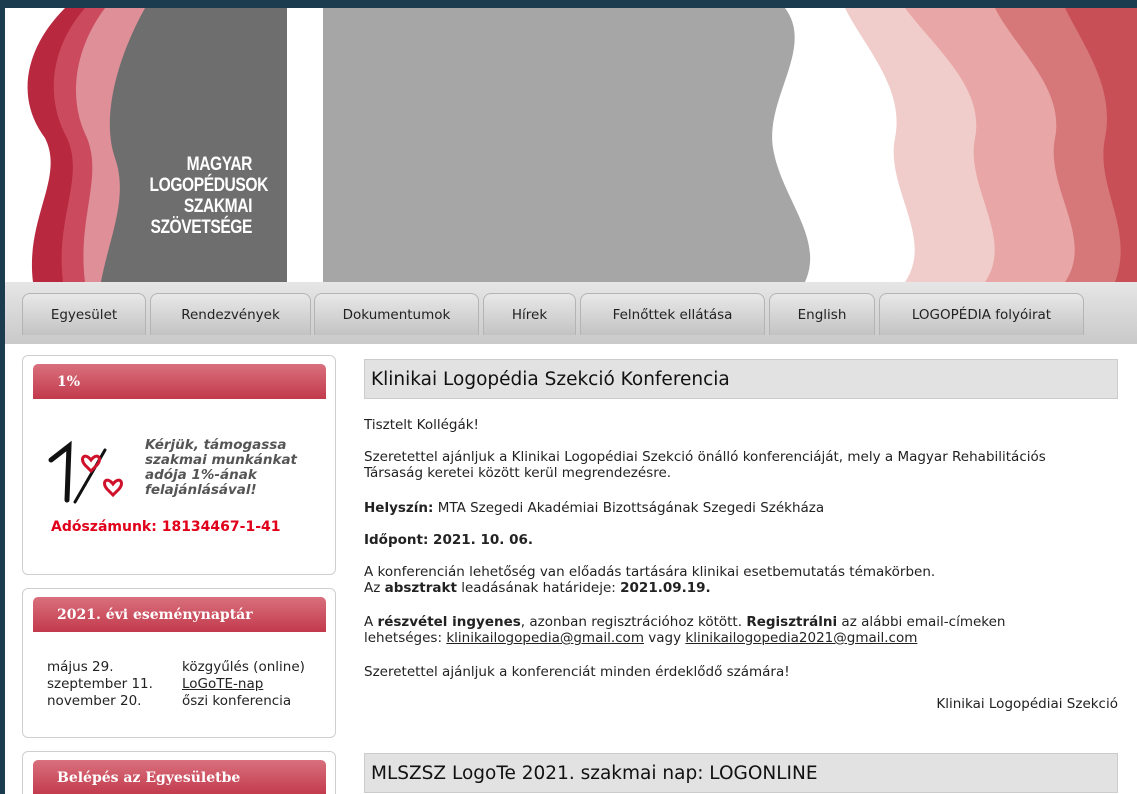  I want to click on event-date: szeptember 11., so click(100, 684).